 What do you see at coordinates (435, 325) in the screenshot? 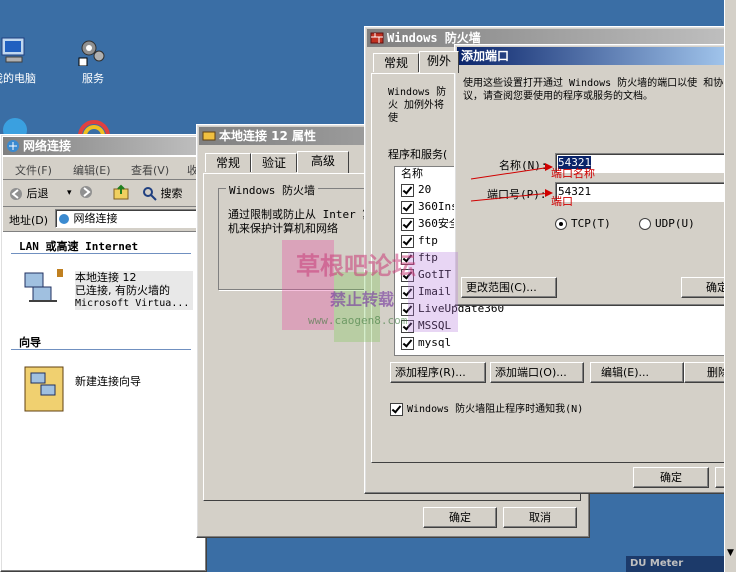
I see `program-name: MSSQL` at bounding box center [435, 325].